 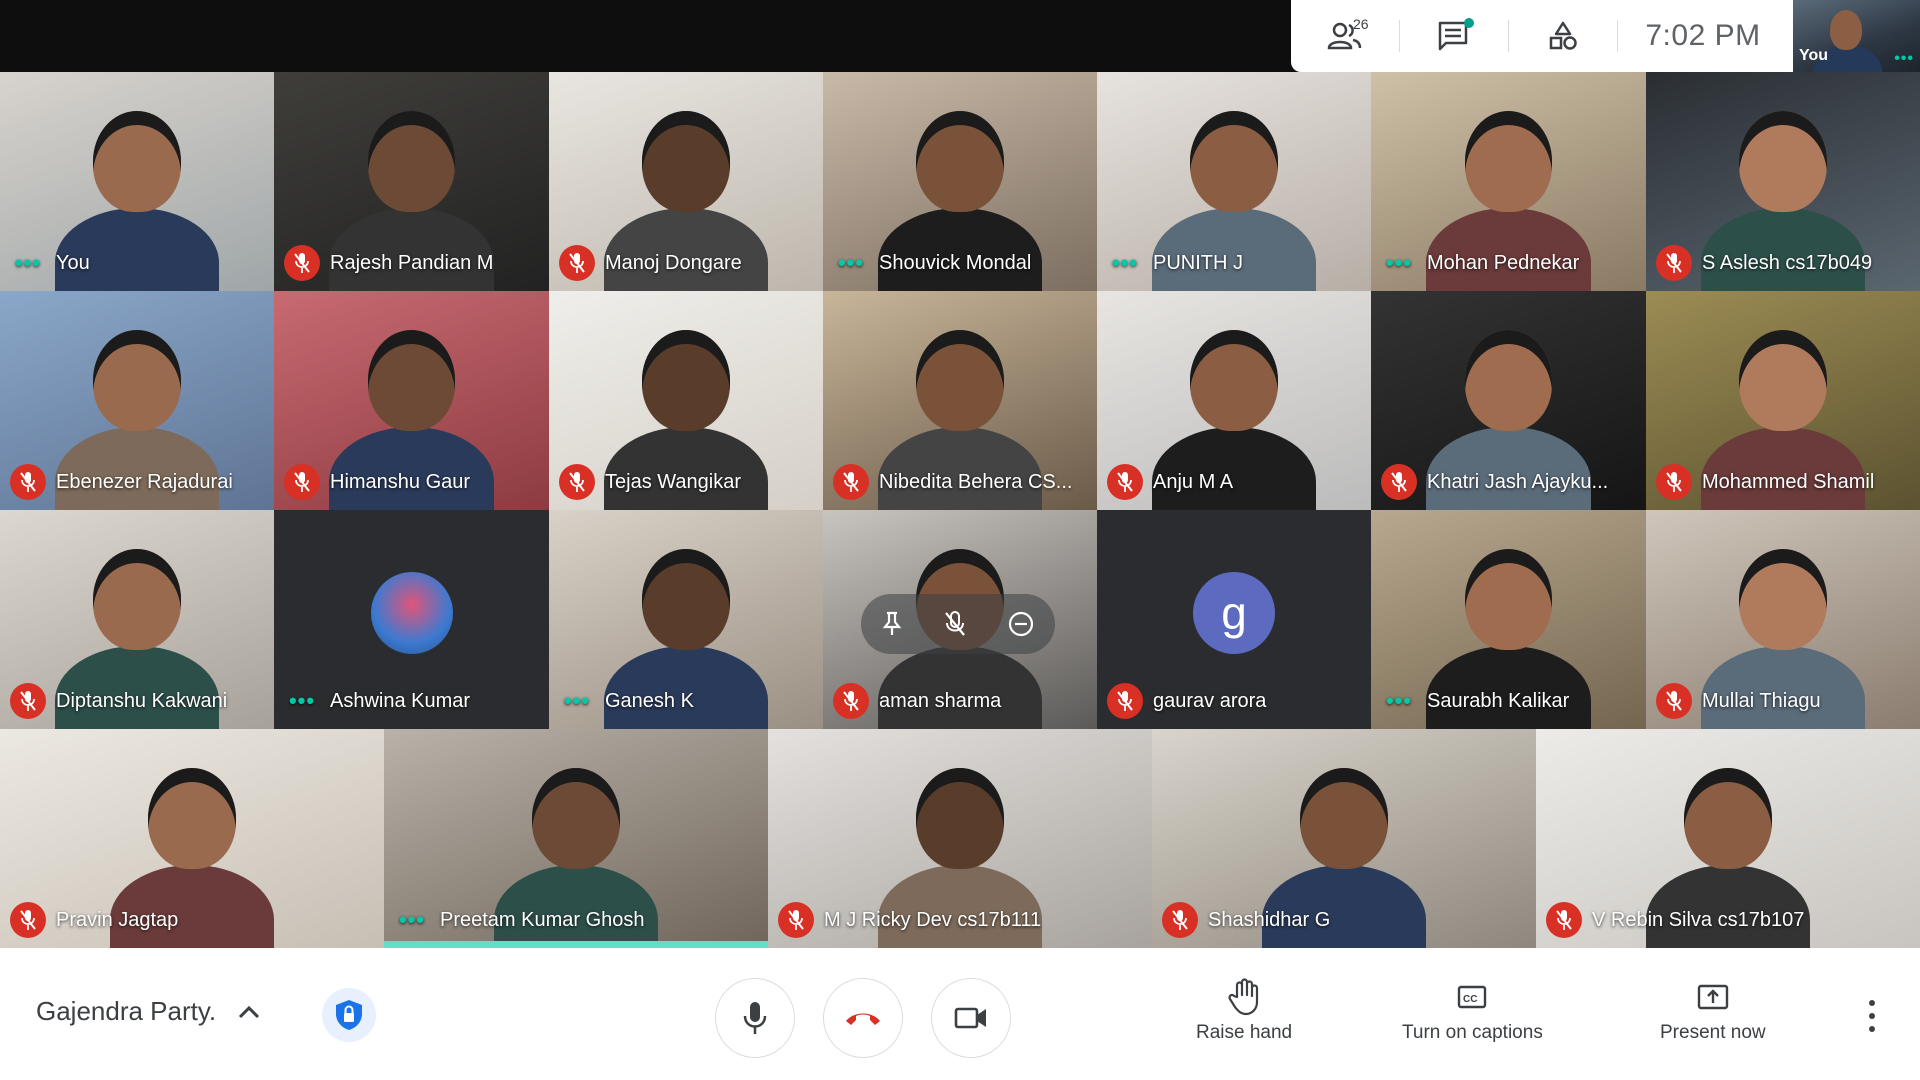 What do you see at coordinates (1508, 619) in the screenshot?
I see `participant-tile: ••• Saurabh Kalikar` at bounding box center [1508, 619].